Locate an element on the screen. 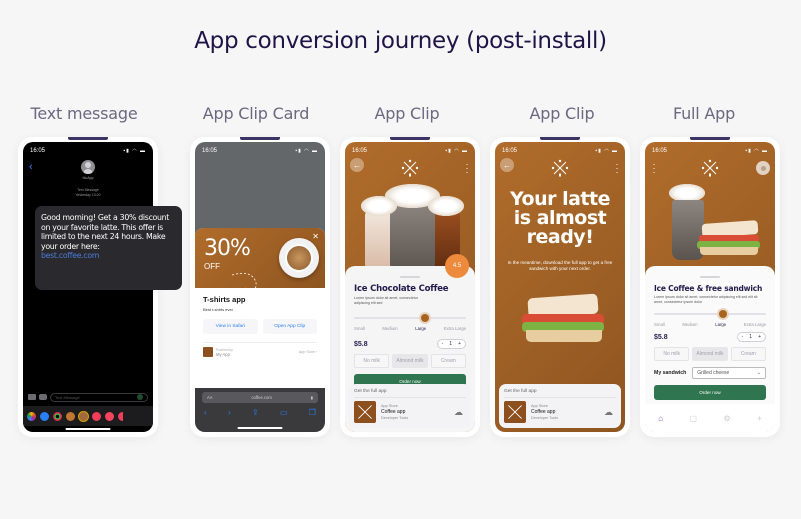 The image size is (801, 519). tab-home-icon: ⌂ is located at coordinates (660, 418).